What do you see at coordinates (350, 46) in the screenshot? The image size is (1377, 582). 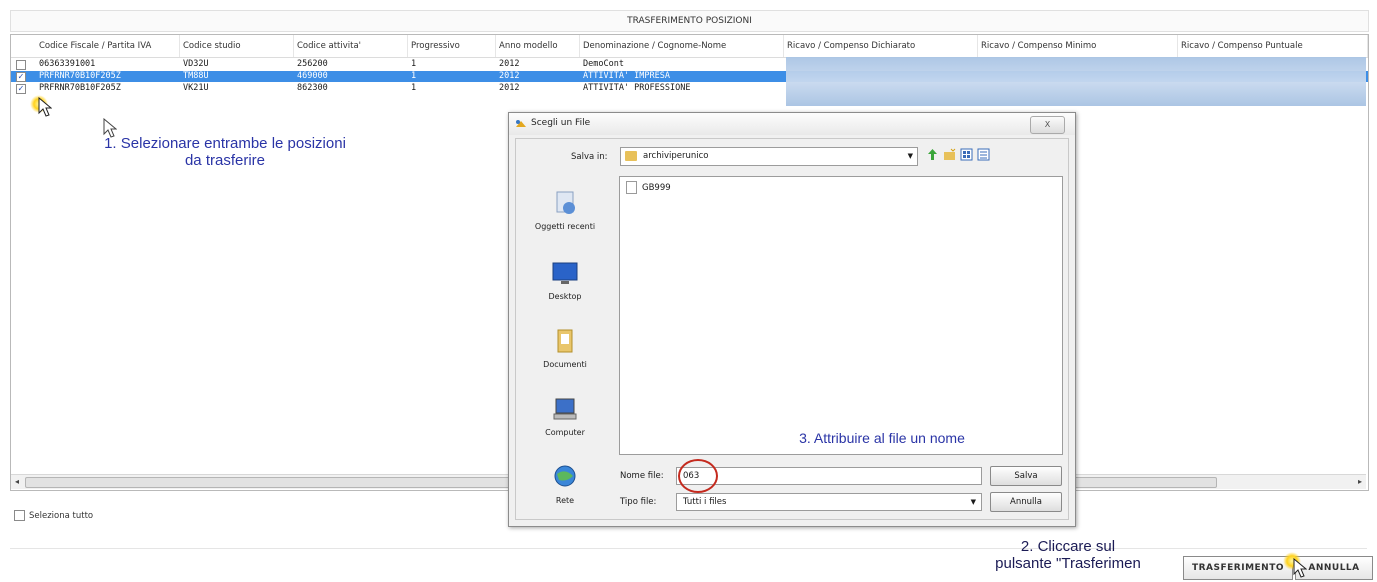 I see `column-header: Codice attivita'` at bounding box center [350, 46].